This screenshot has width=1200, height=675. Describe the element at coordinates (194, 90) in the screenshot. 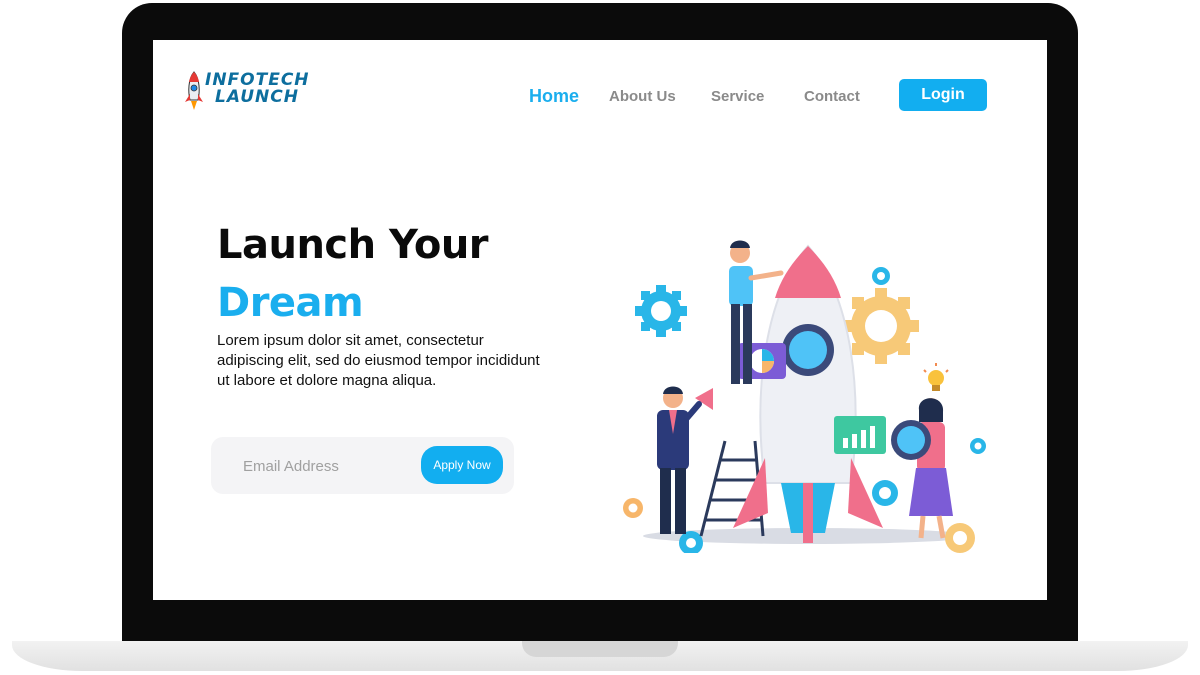

I see `rocket-icon` at that location.